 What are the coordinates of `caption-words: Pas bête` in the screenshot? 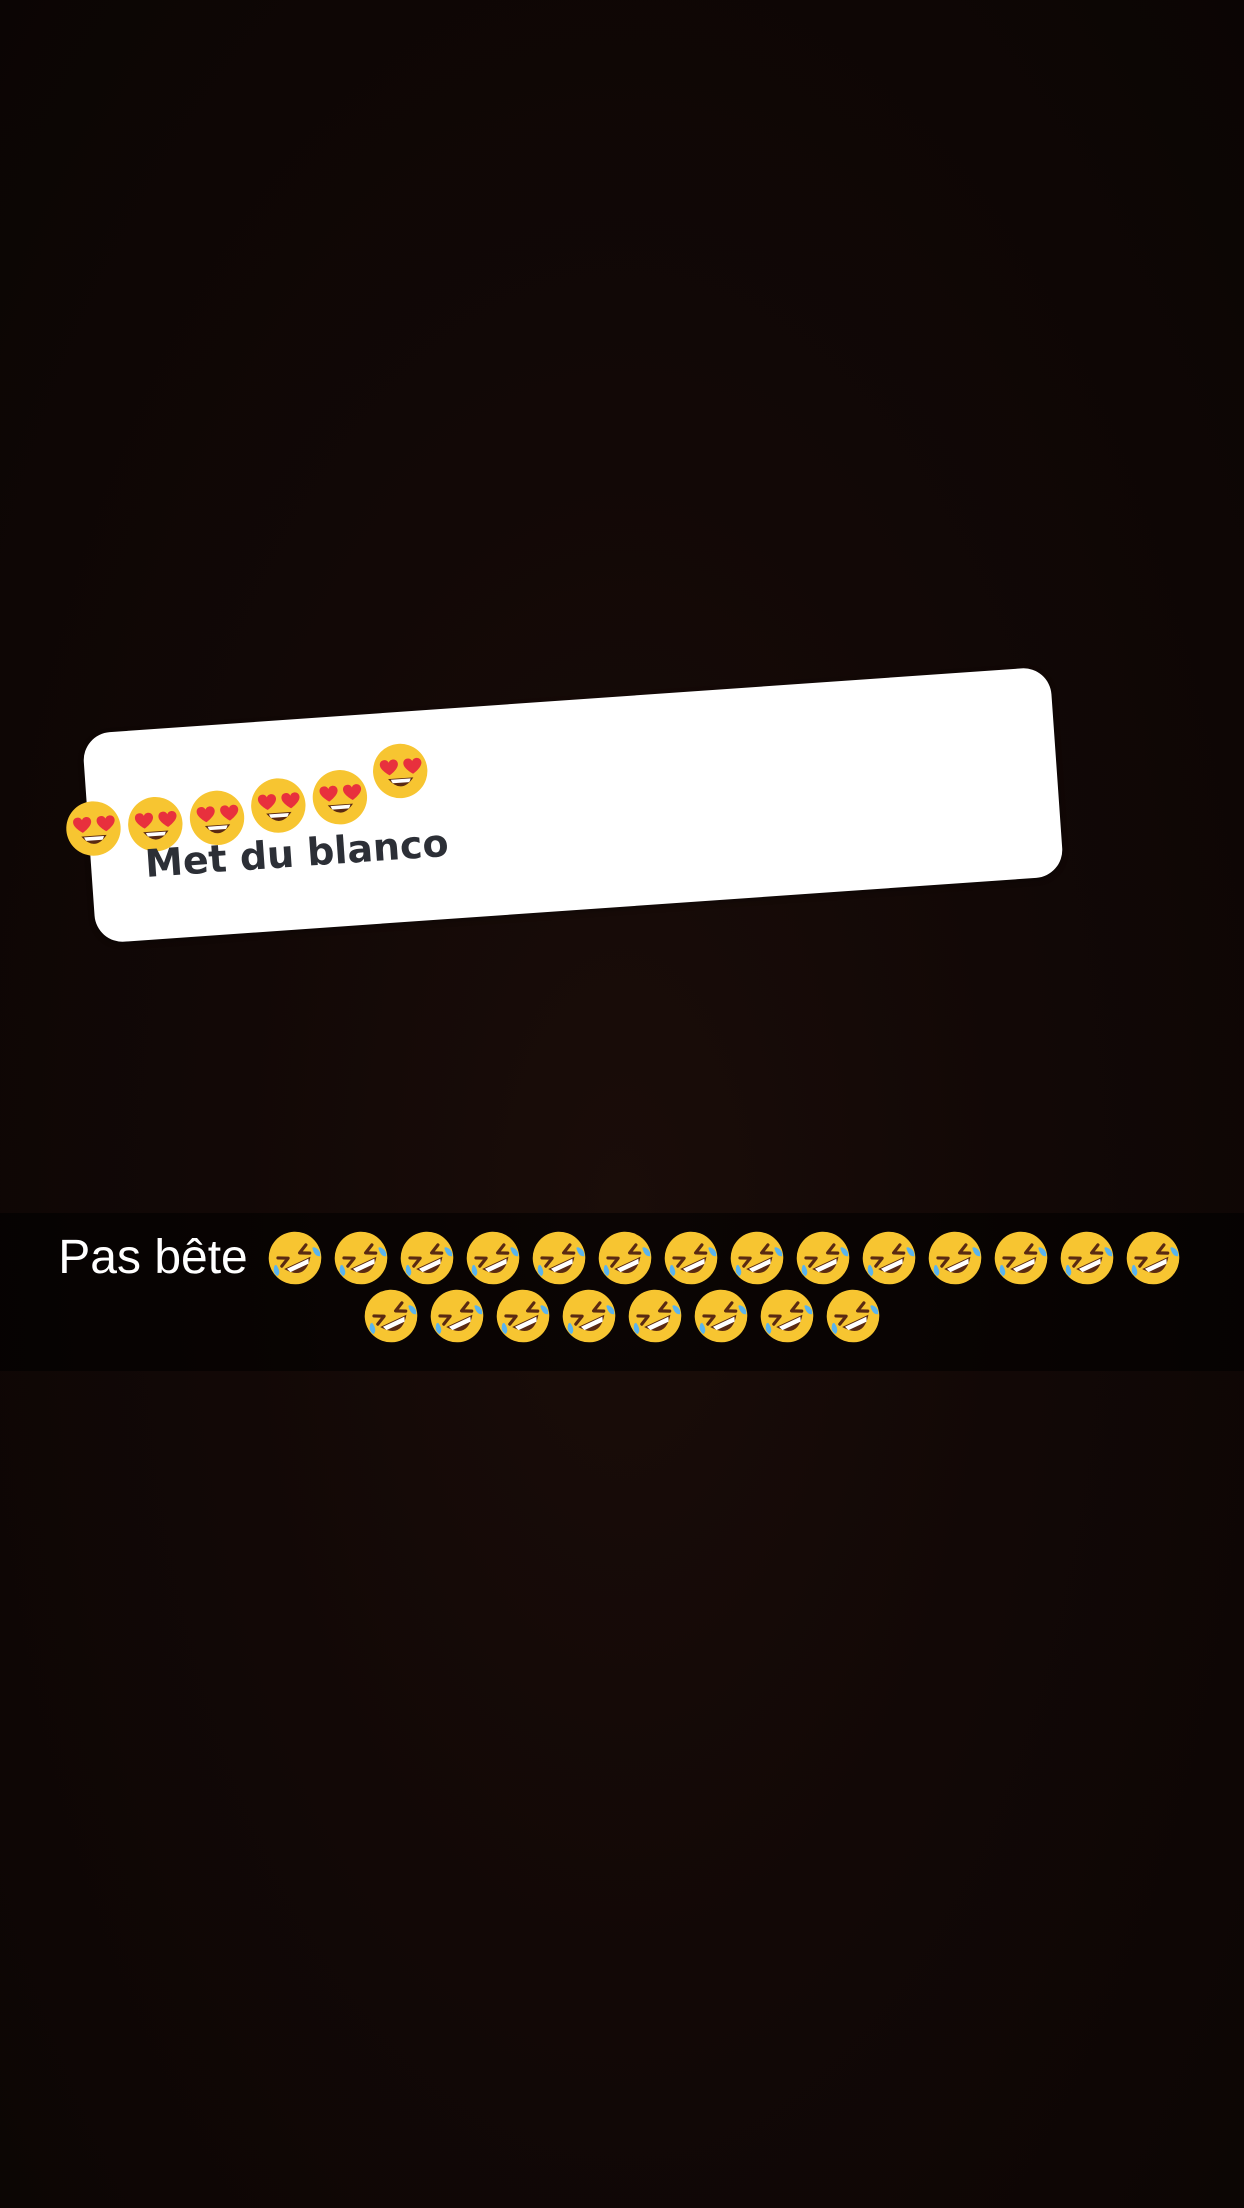 It's located at (153, 1257).